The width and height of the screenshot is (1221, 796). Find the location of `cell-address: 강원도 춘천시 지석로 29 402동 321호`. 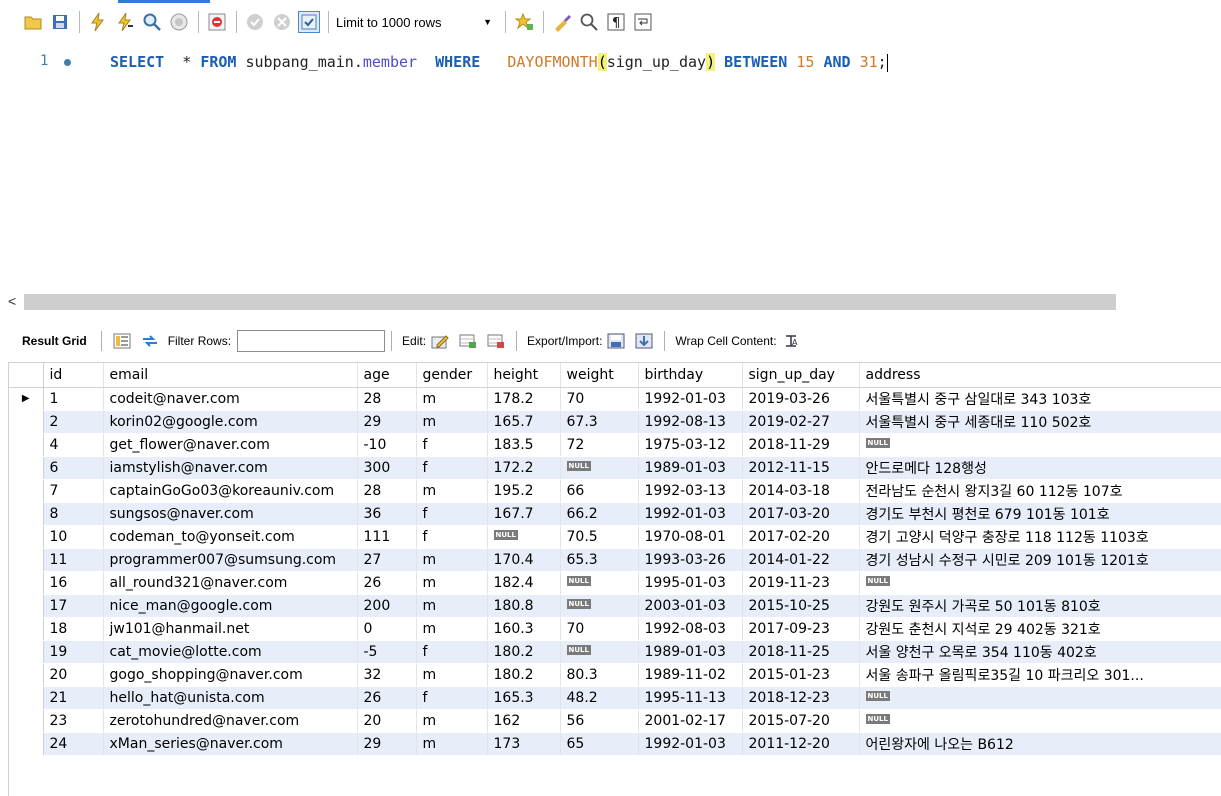

cell-address: 강원도 춘천시 지석로 29 402동 321호 is located at coordinates (1040, 629).